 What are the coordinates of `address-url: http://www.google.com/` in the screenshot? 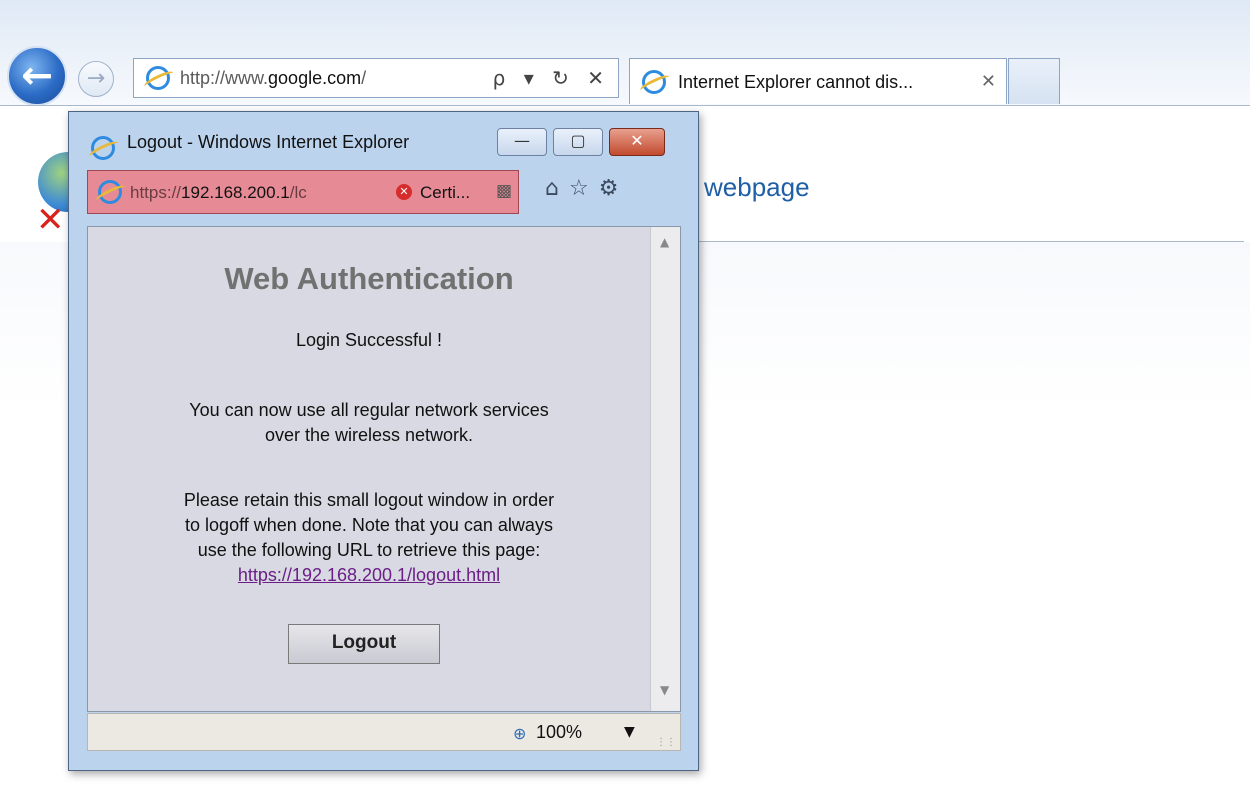 It's located at (273, 78).